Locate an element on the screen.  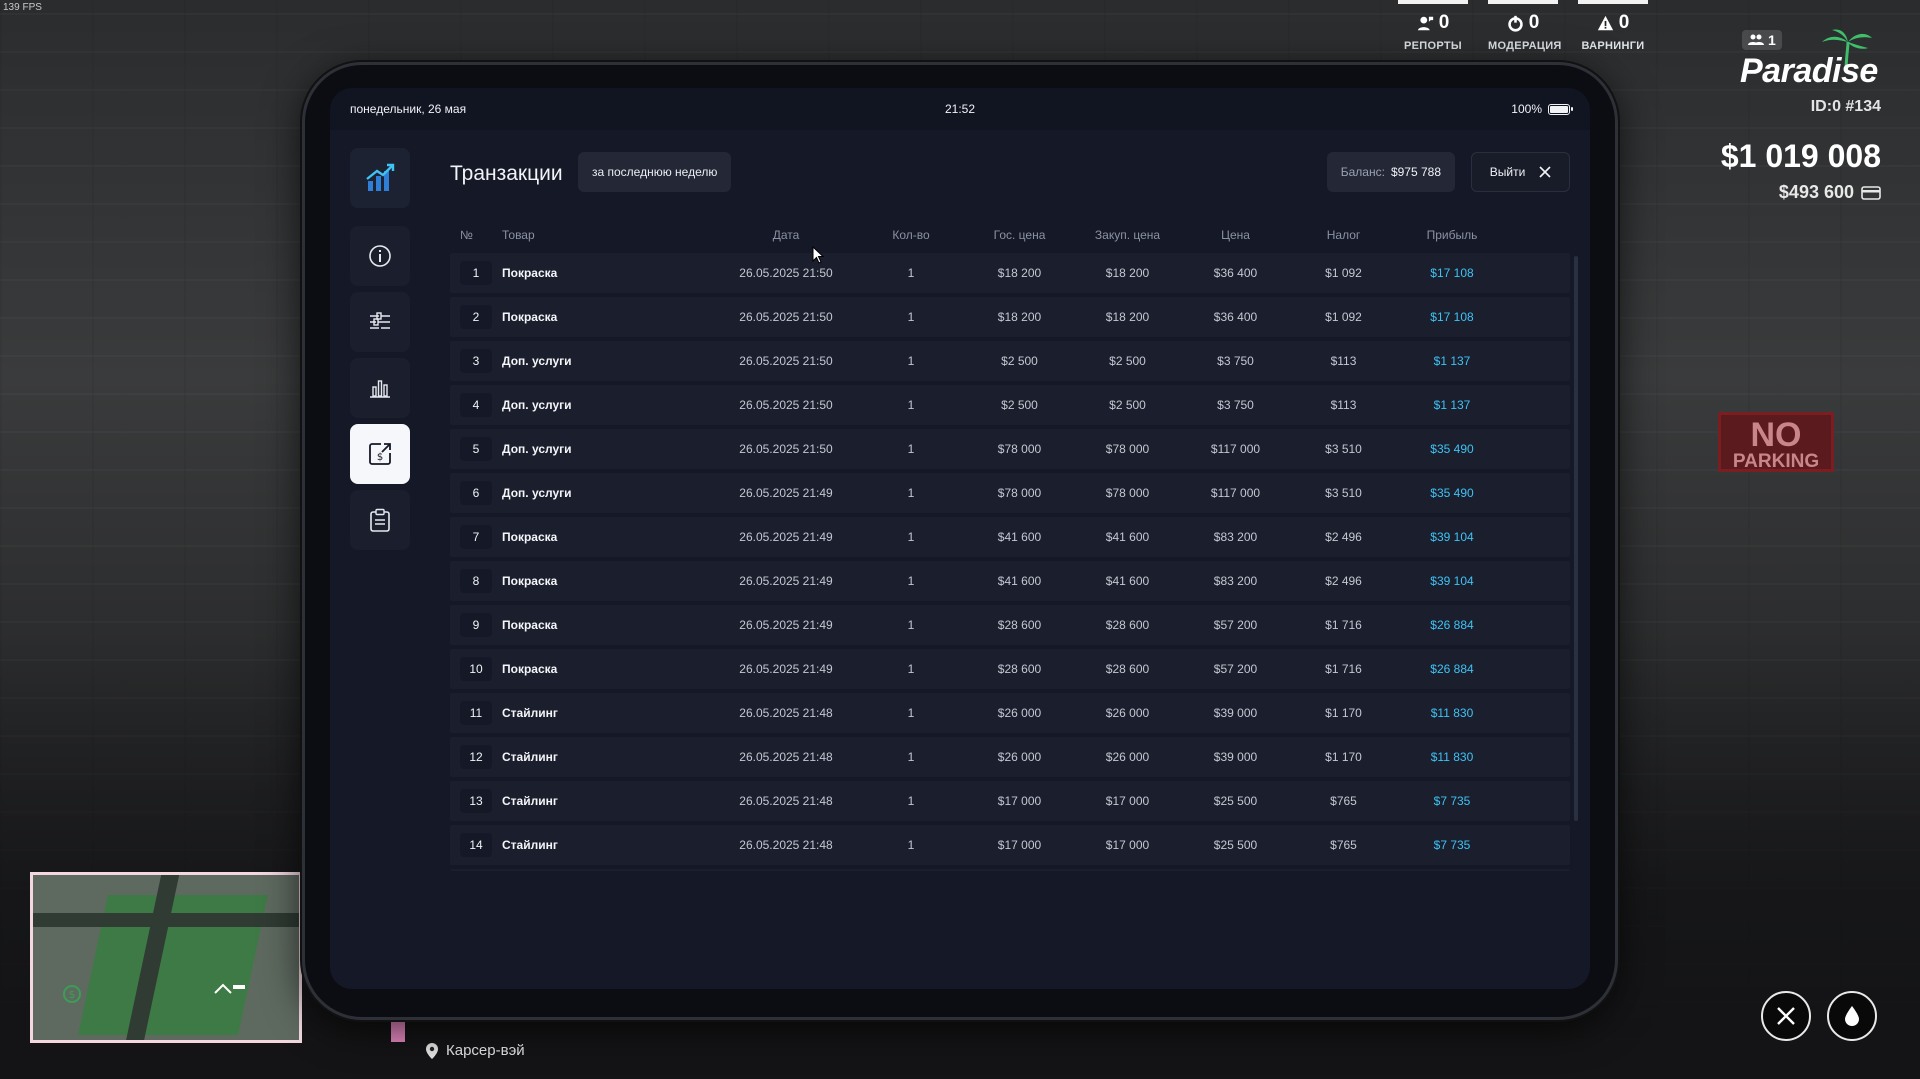
row-num: 3 is located at coordinates (476, 361).